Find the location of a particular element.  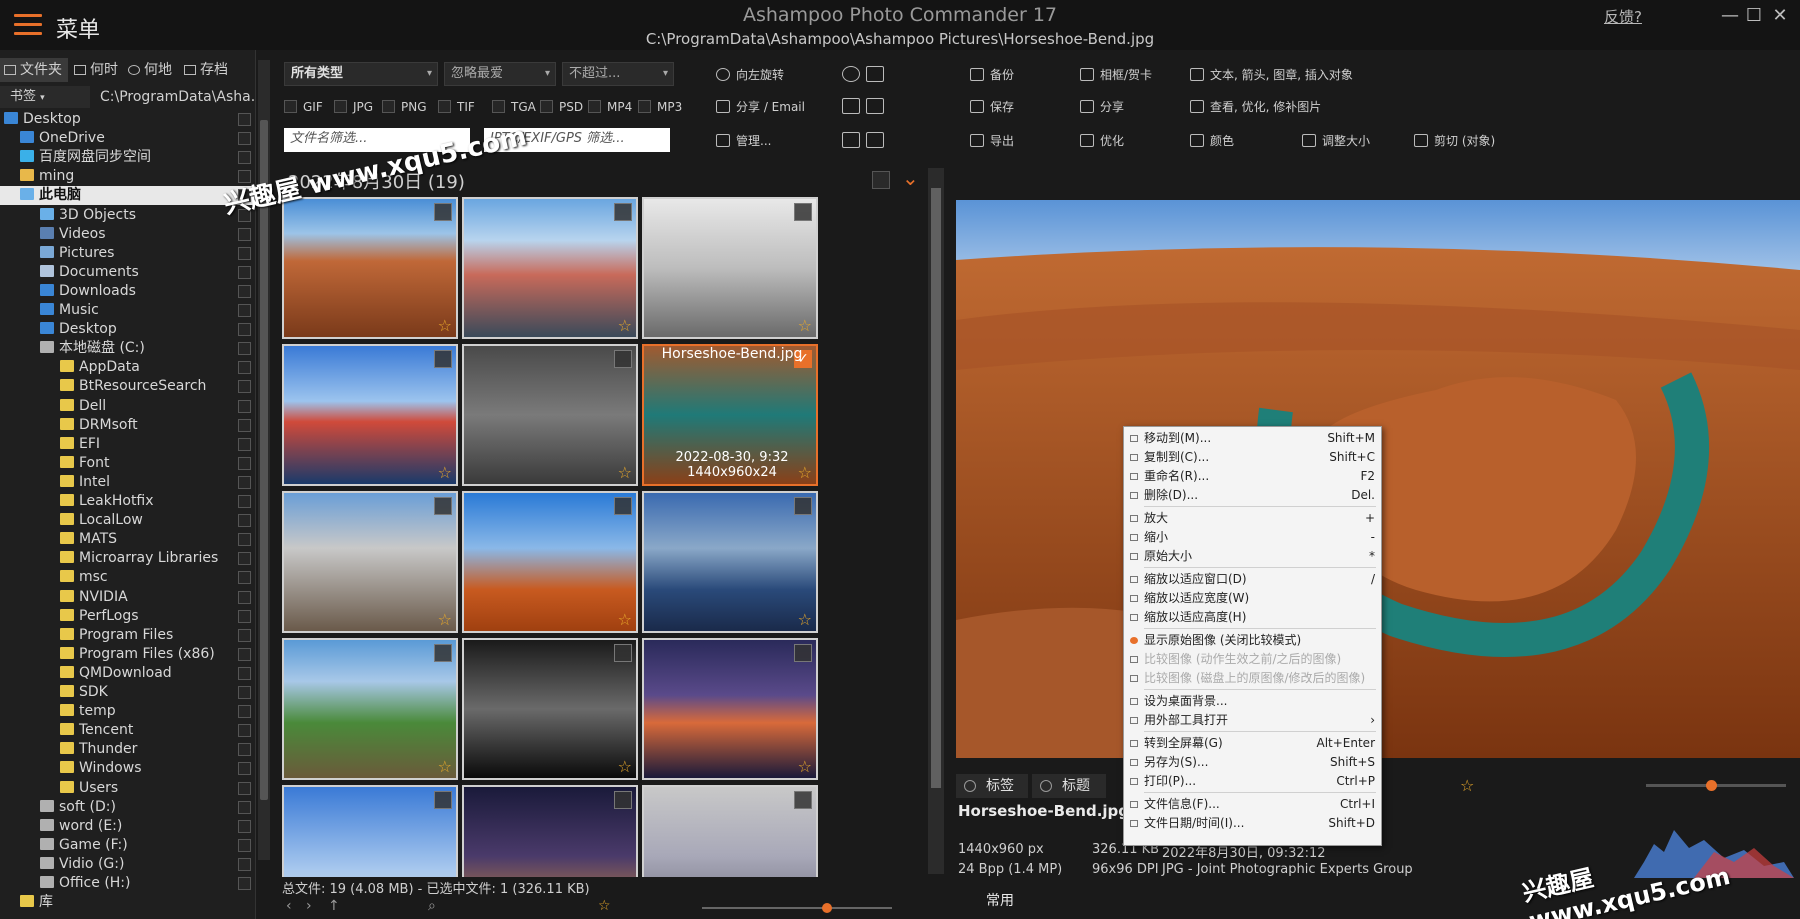

slideshow-icon is located at coordinates (875, 74).